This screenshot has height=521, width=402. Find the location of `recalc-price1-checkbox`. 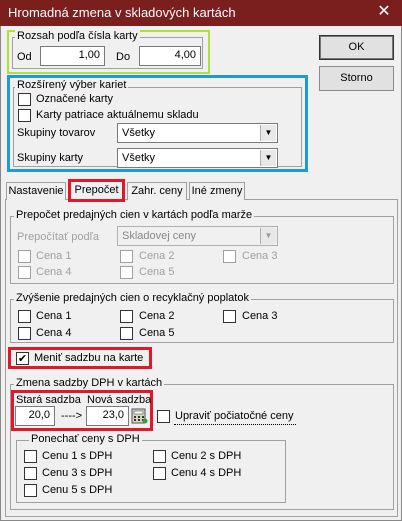

recalc-price1-checkbox is located at coordinates (24, 256).